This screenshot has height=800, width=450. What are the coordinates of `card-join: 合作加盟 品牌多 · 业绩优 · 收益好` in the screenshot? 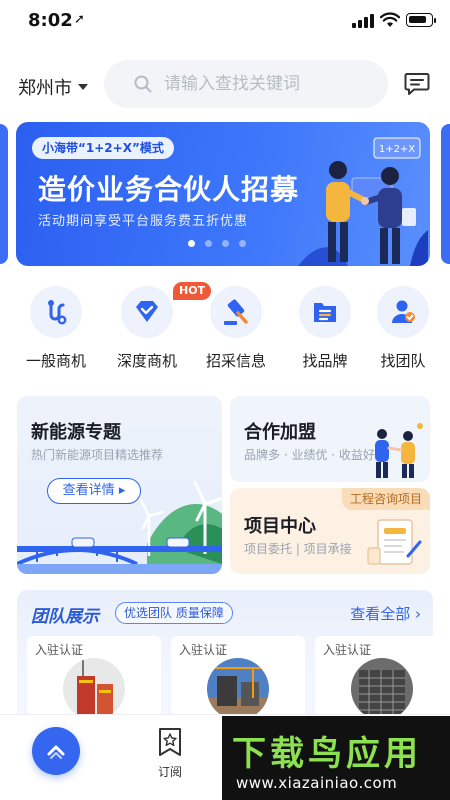 It's located at (330, 439).